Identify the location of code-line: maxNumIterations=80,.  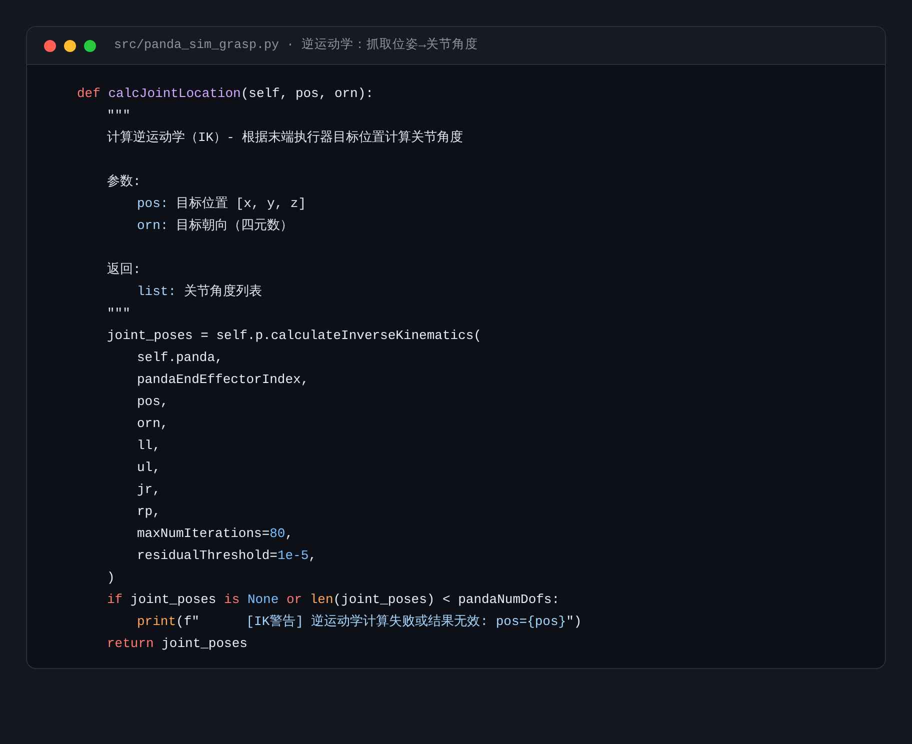
(215, 534).